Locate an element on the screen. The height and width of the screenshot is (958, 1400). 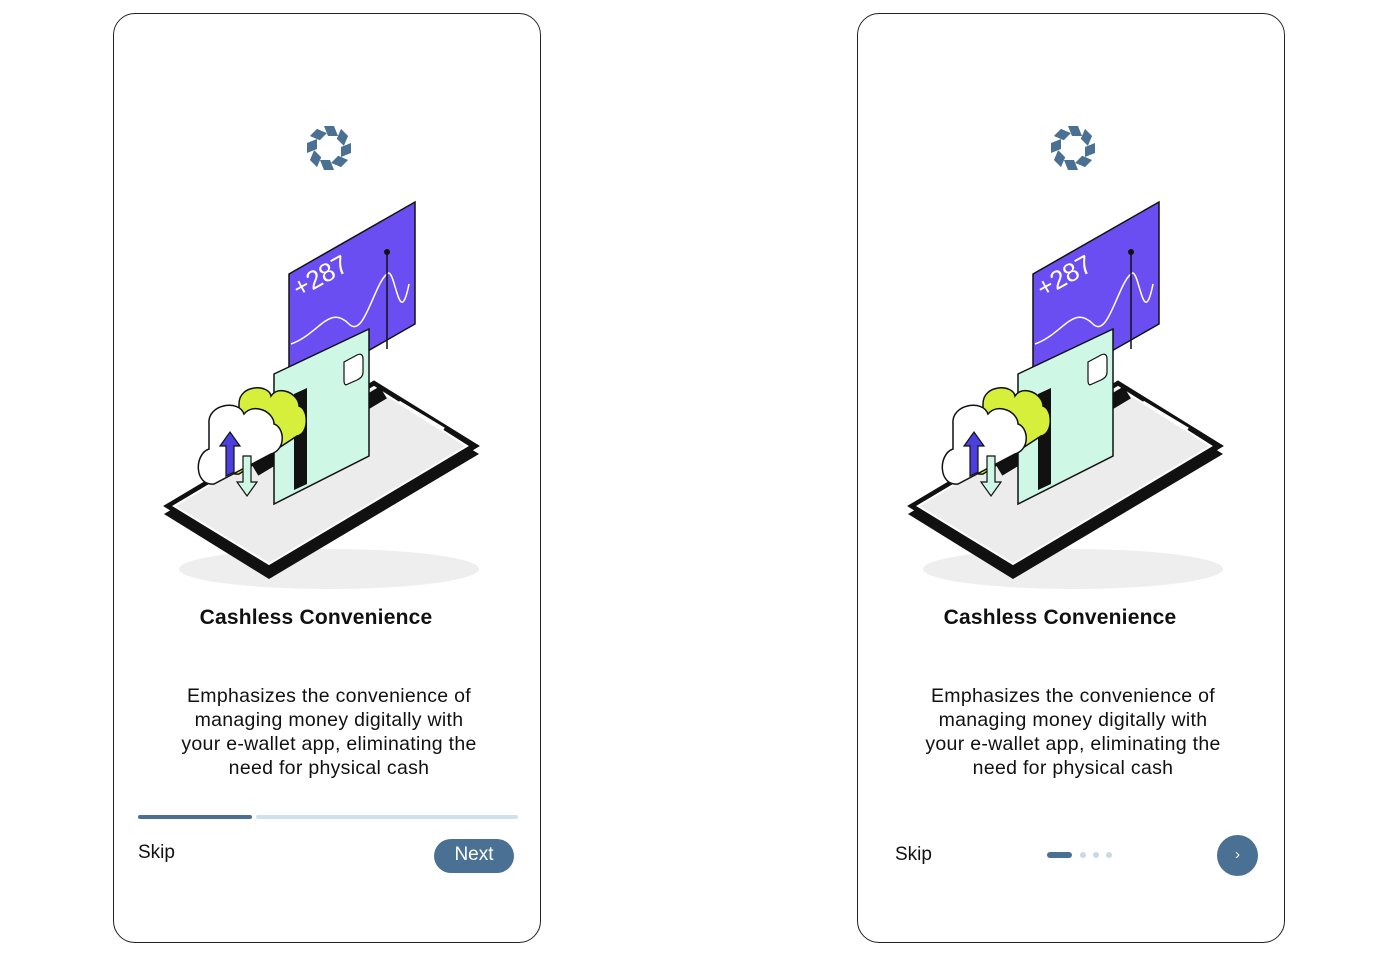
chevron-right-icon: › is located at coordinates (1237, 854).